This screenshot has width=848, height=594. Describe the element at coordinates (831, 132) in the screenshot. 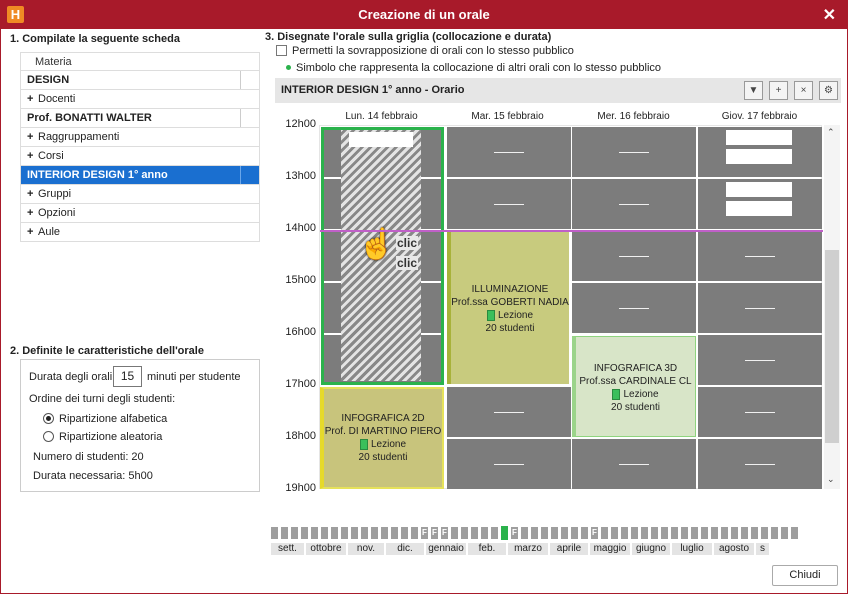

I see `scroll-up-icon: ⌃` at that location.